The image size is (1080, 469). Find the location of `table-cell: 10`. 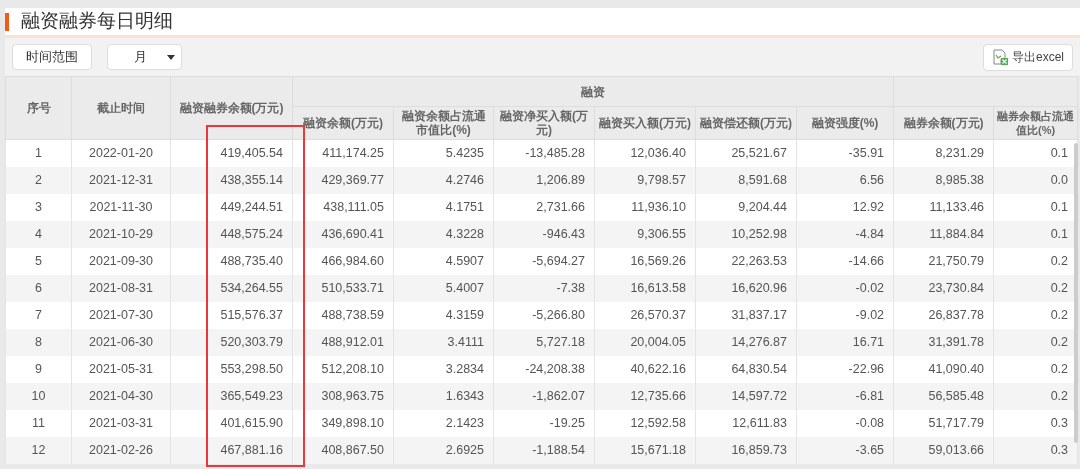

table-cell: 10 is located at coordinates (38, 396).